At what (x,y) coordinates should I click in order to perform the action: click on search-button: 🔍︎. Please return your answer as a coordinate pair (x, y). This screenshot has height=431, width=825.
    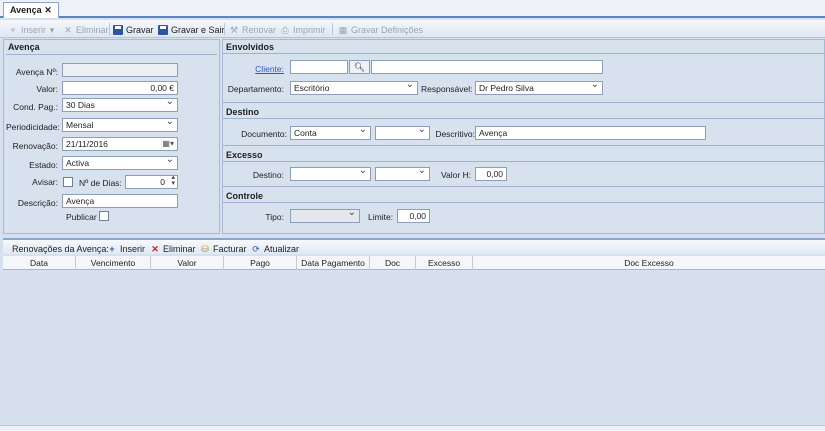
    Looking at the image, I should click on (359, 67).